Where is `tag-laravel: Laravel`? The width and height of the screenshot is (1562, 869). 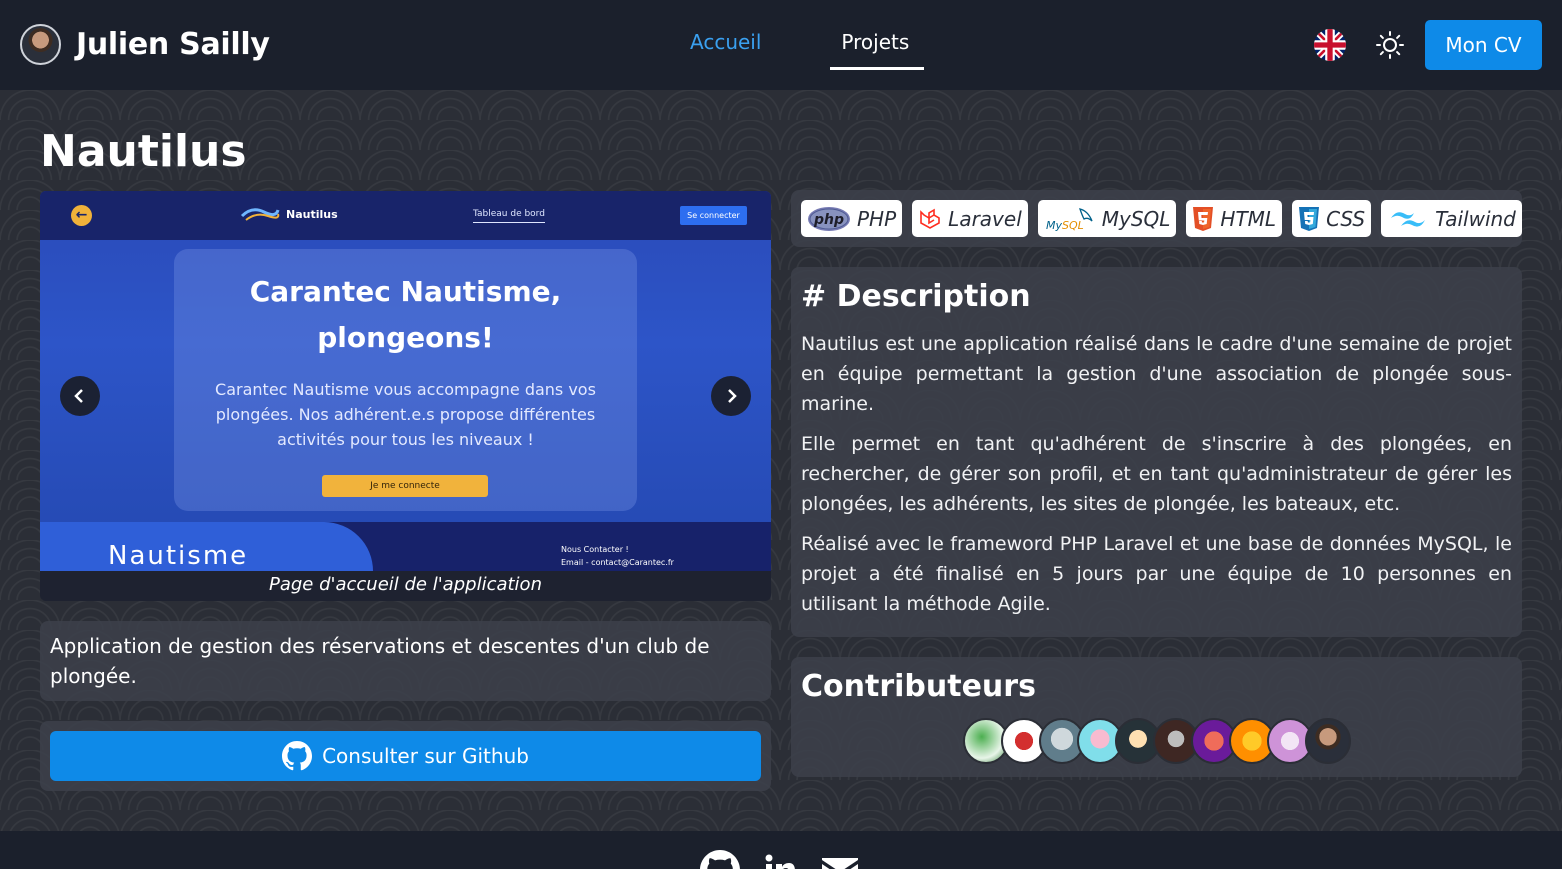
tag-laravel: Laravel is located at coordinates (970, 218).